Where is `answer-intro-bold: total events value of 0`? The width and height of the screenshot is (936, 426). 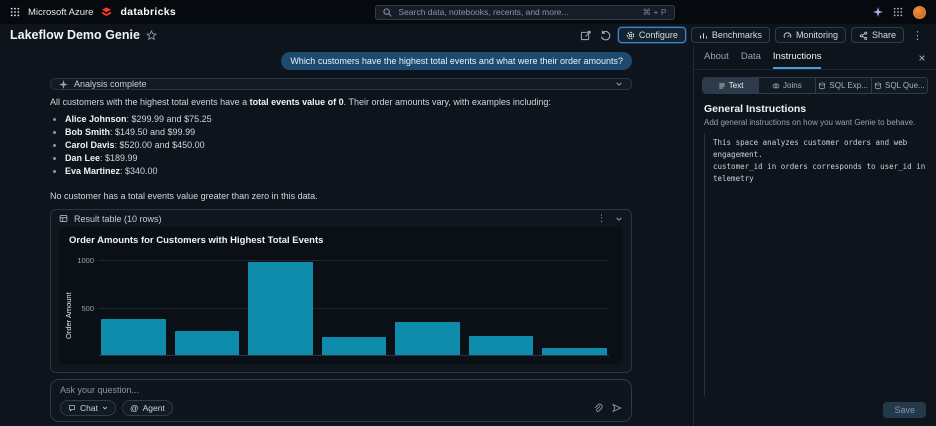
answer-intro-bold: total events value of 0 is located at coordinates (296, 102).